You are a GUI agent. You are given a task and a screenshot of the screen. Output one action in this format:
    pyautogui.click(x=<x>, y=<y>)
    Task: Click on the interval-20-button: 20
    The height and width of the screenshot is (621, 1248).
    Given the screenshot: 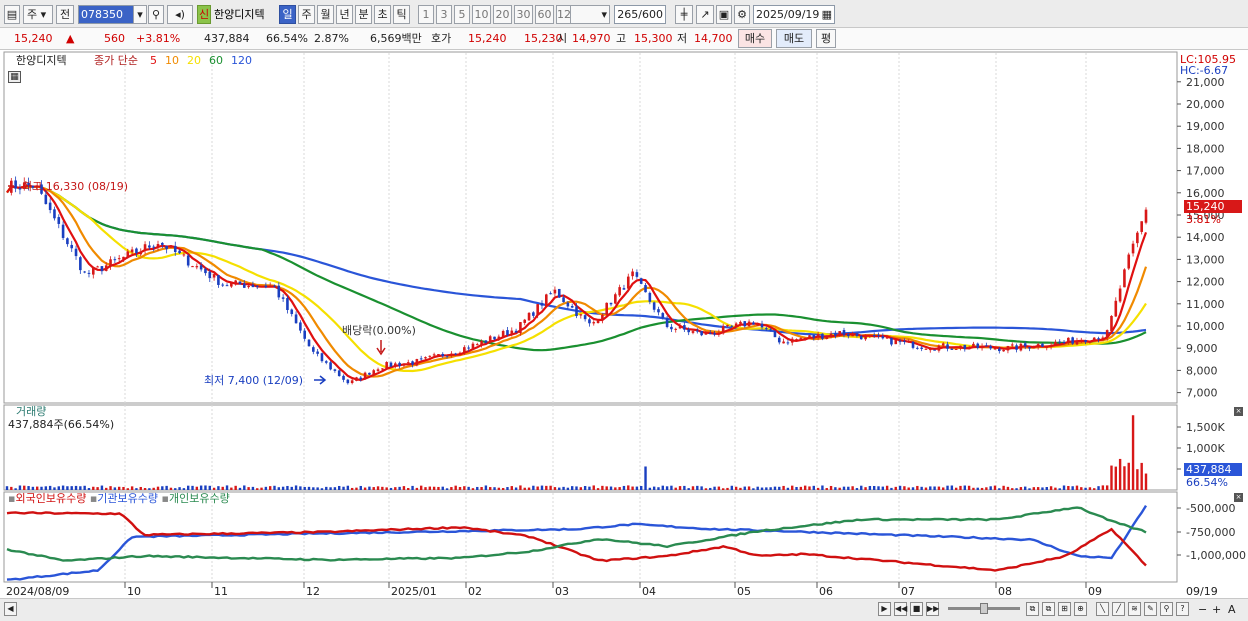 What is the action you would take?
    pyautogui.click(x=502, y=14)
    